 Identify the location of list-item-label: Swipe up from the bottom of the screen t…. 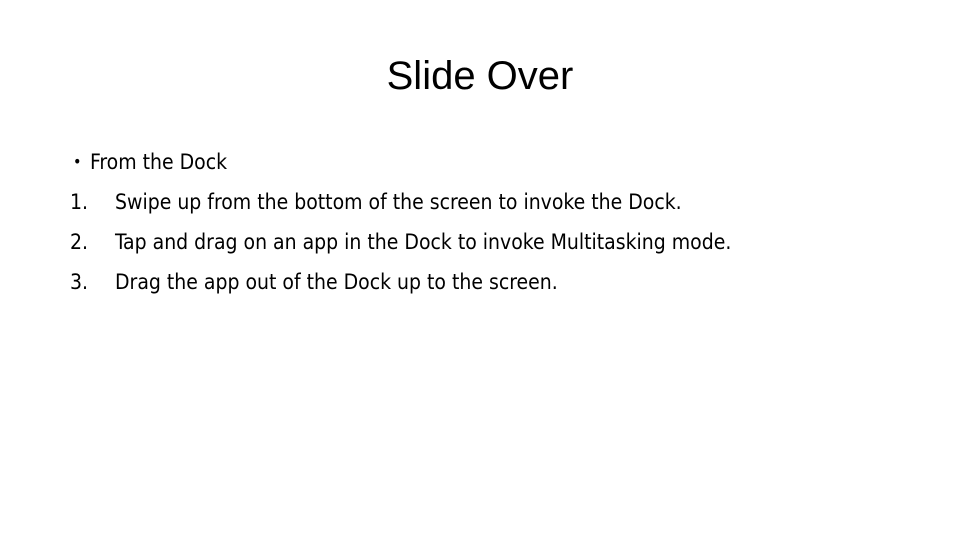
(398, 202).